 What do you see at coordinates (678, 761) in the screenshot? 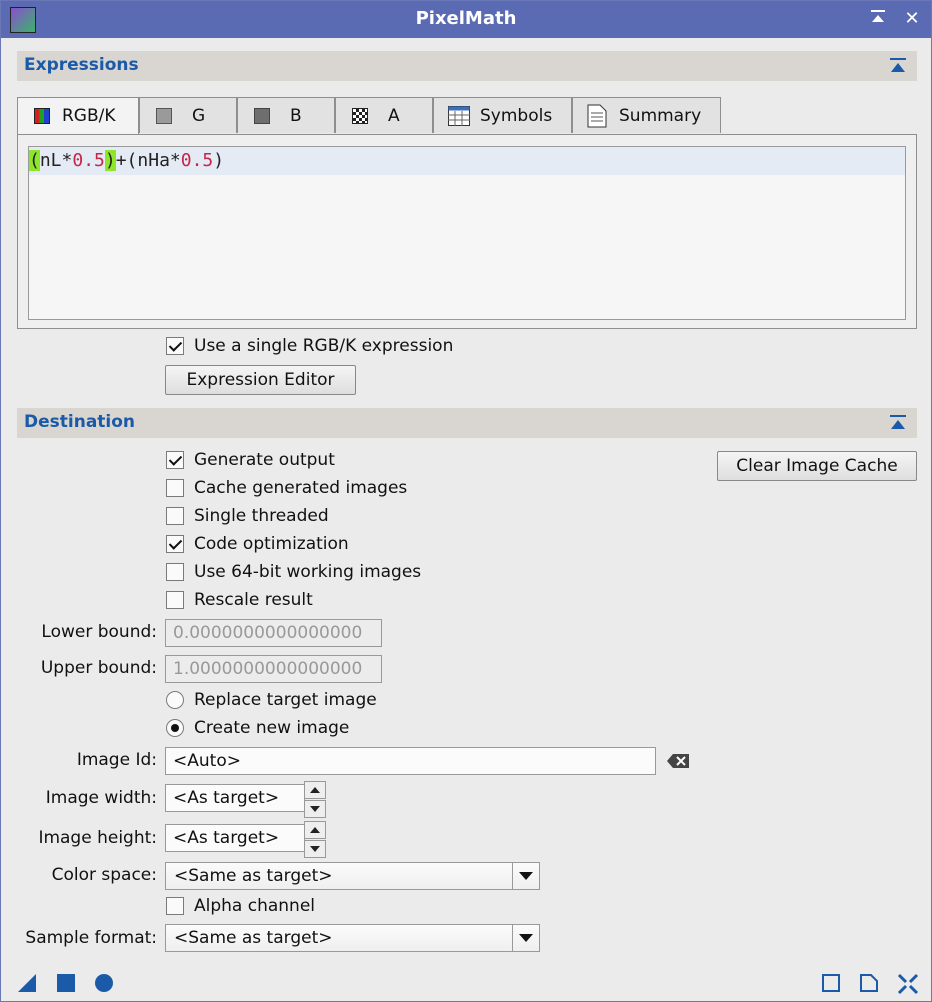
I see `clear-field-icon` at bounding box center [678, 761].